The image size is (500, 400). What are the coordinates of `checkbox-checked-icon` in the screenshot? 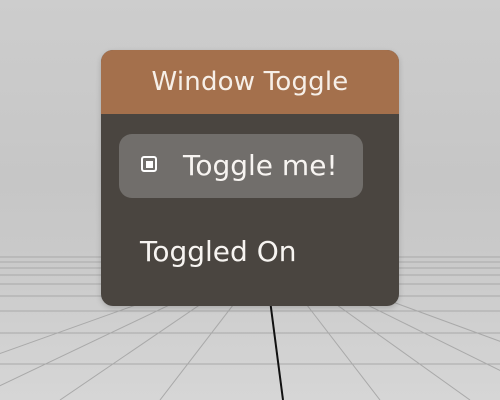 It's located at (149, 164).